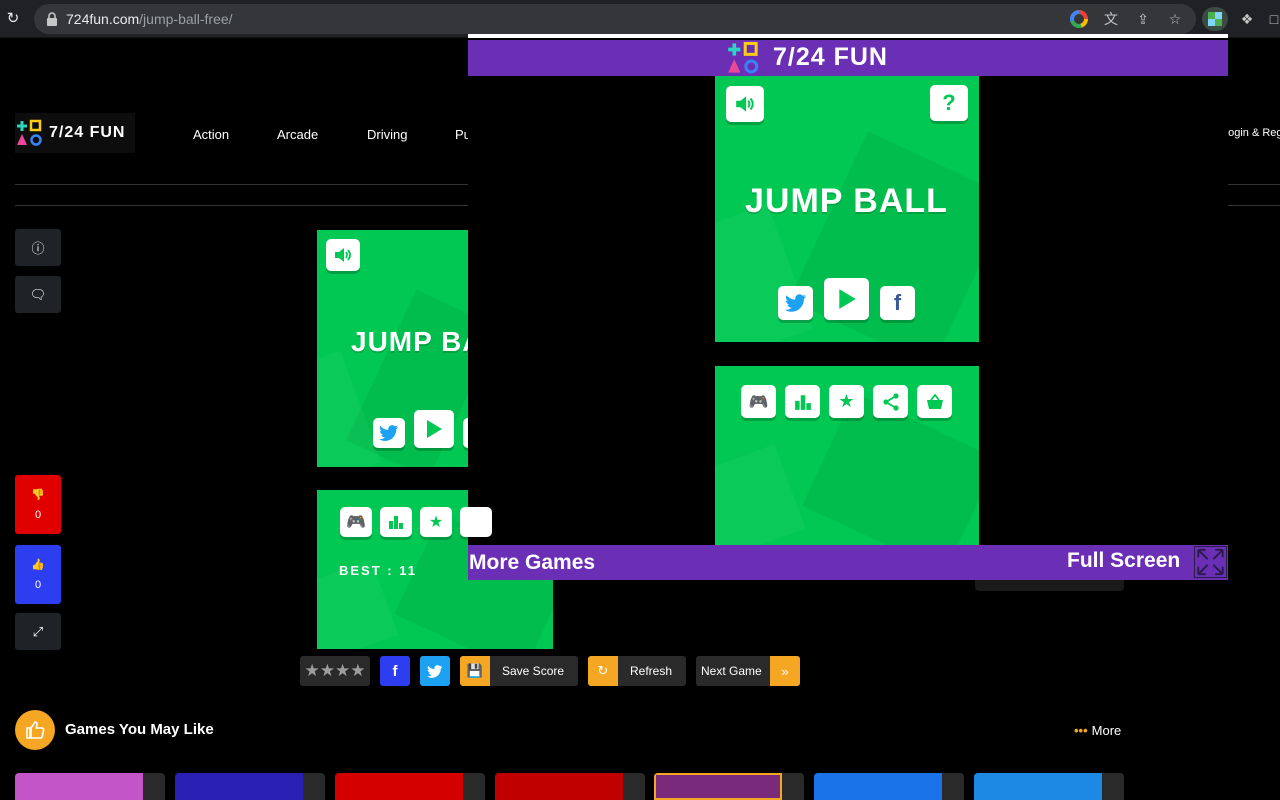 This screenshot has width=1280, height=800. I want to click on more-games-link: ••• More, so click(1097, 730).